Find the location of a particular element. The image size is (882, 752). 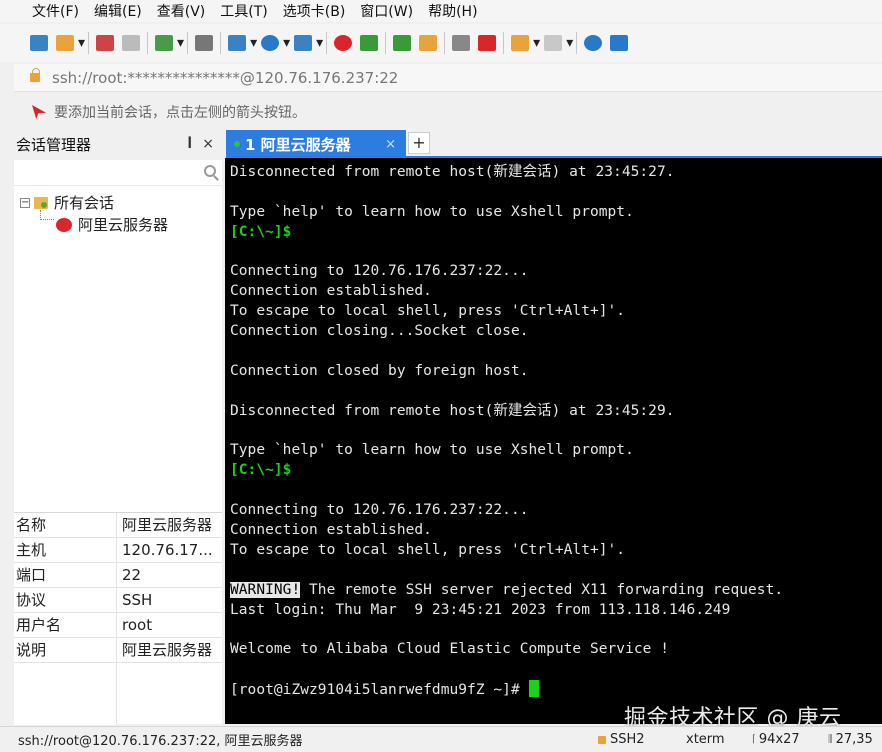

xshell-button is located at coordinates (343, 43).